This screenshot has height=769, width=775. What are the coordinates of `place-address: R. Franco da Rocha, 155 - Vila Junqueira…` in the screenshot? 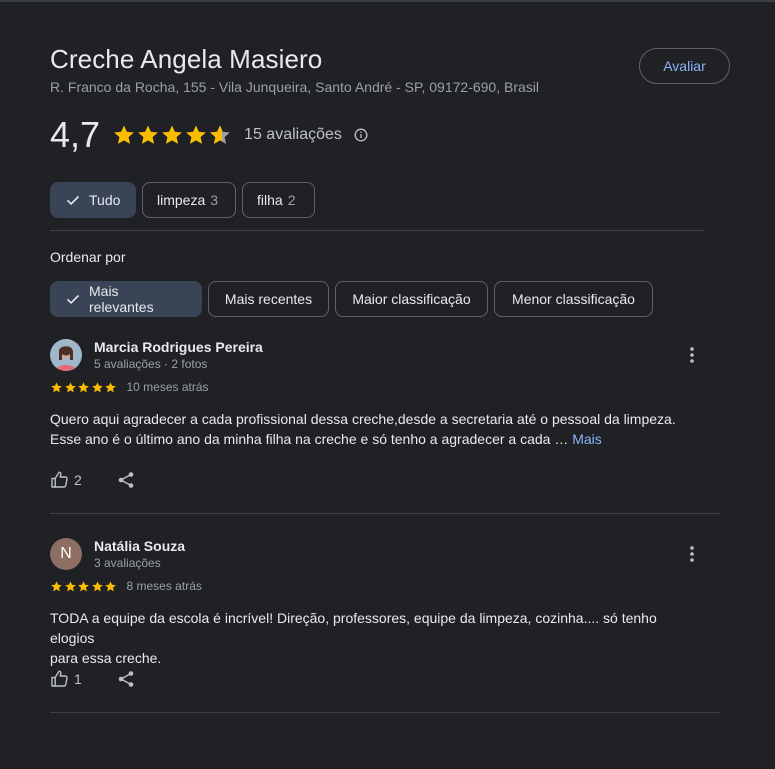 It's located at (295, 87).